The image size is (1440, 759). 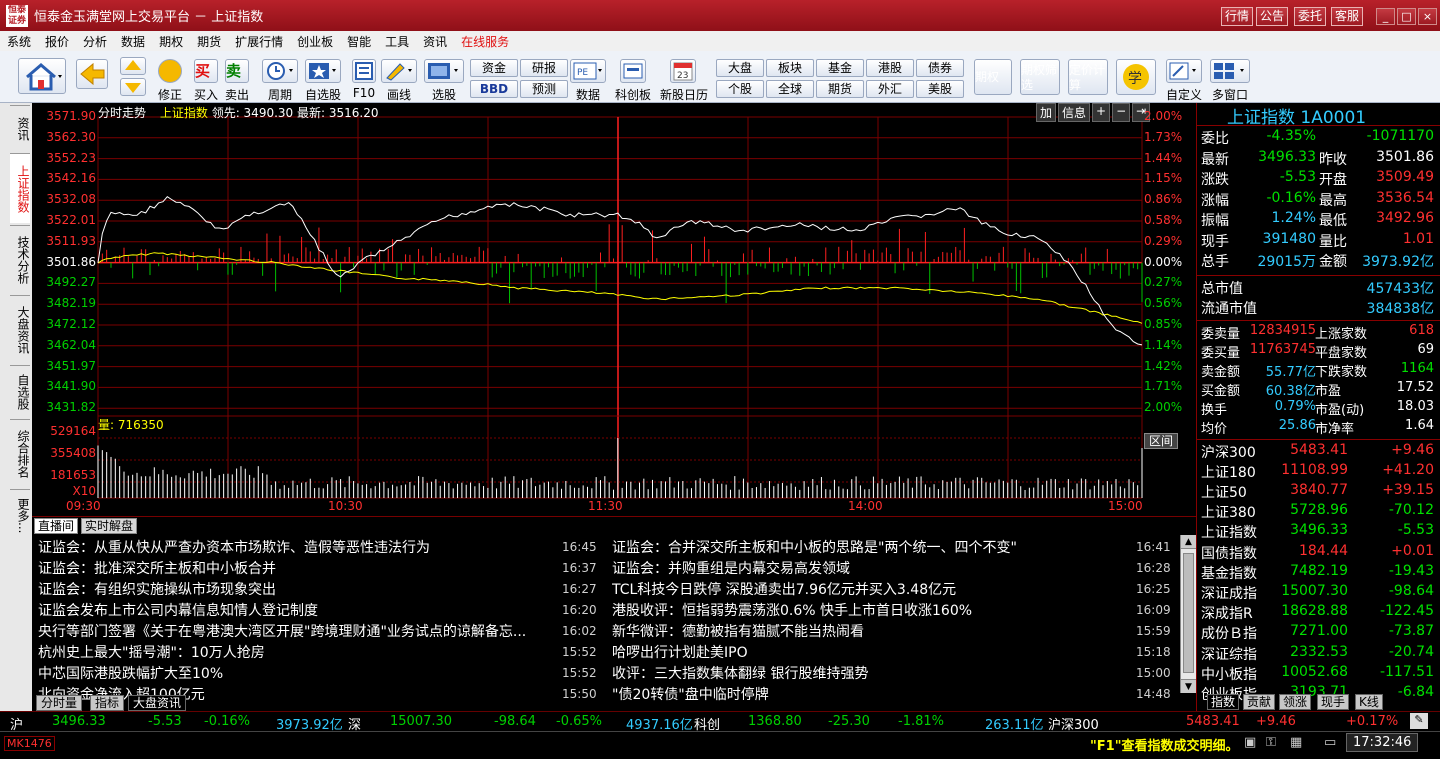 I want to click on tab-ranking: 综合排名, so click(x=20, y=453).